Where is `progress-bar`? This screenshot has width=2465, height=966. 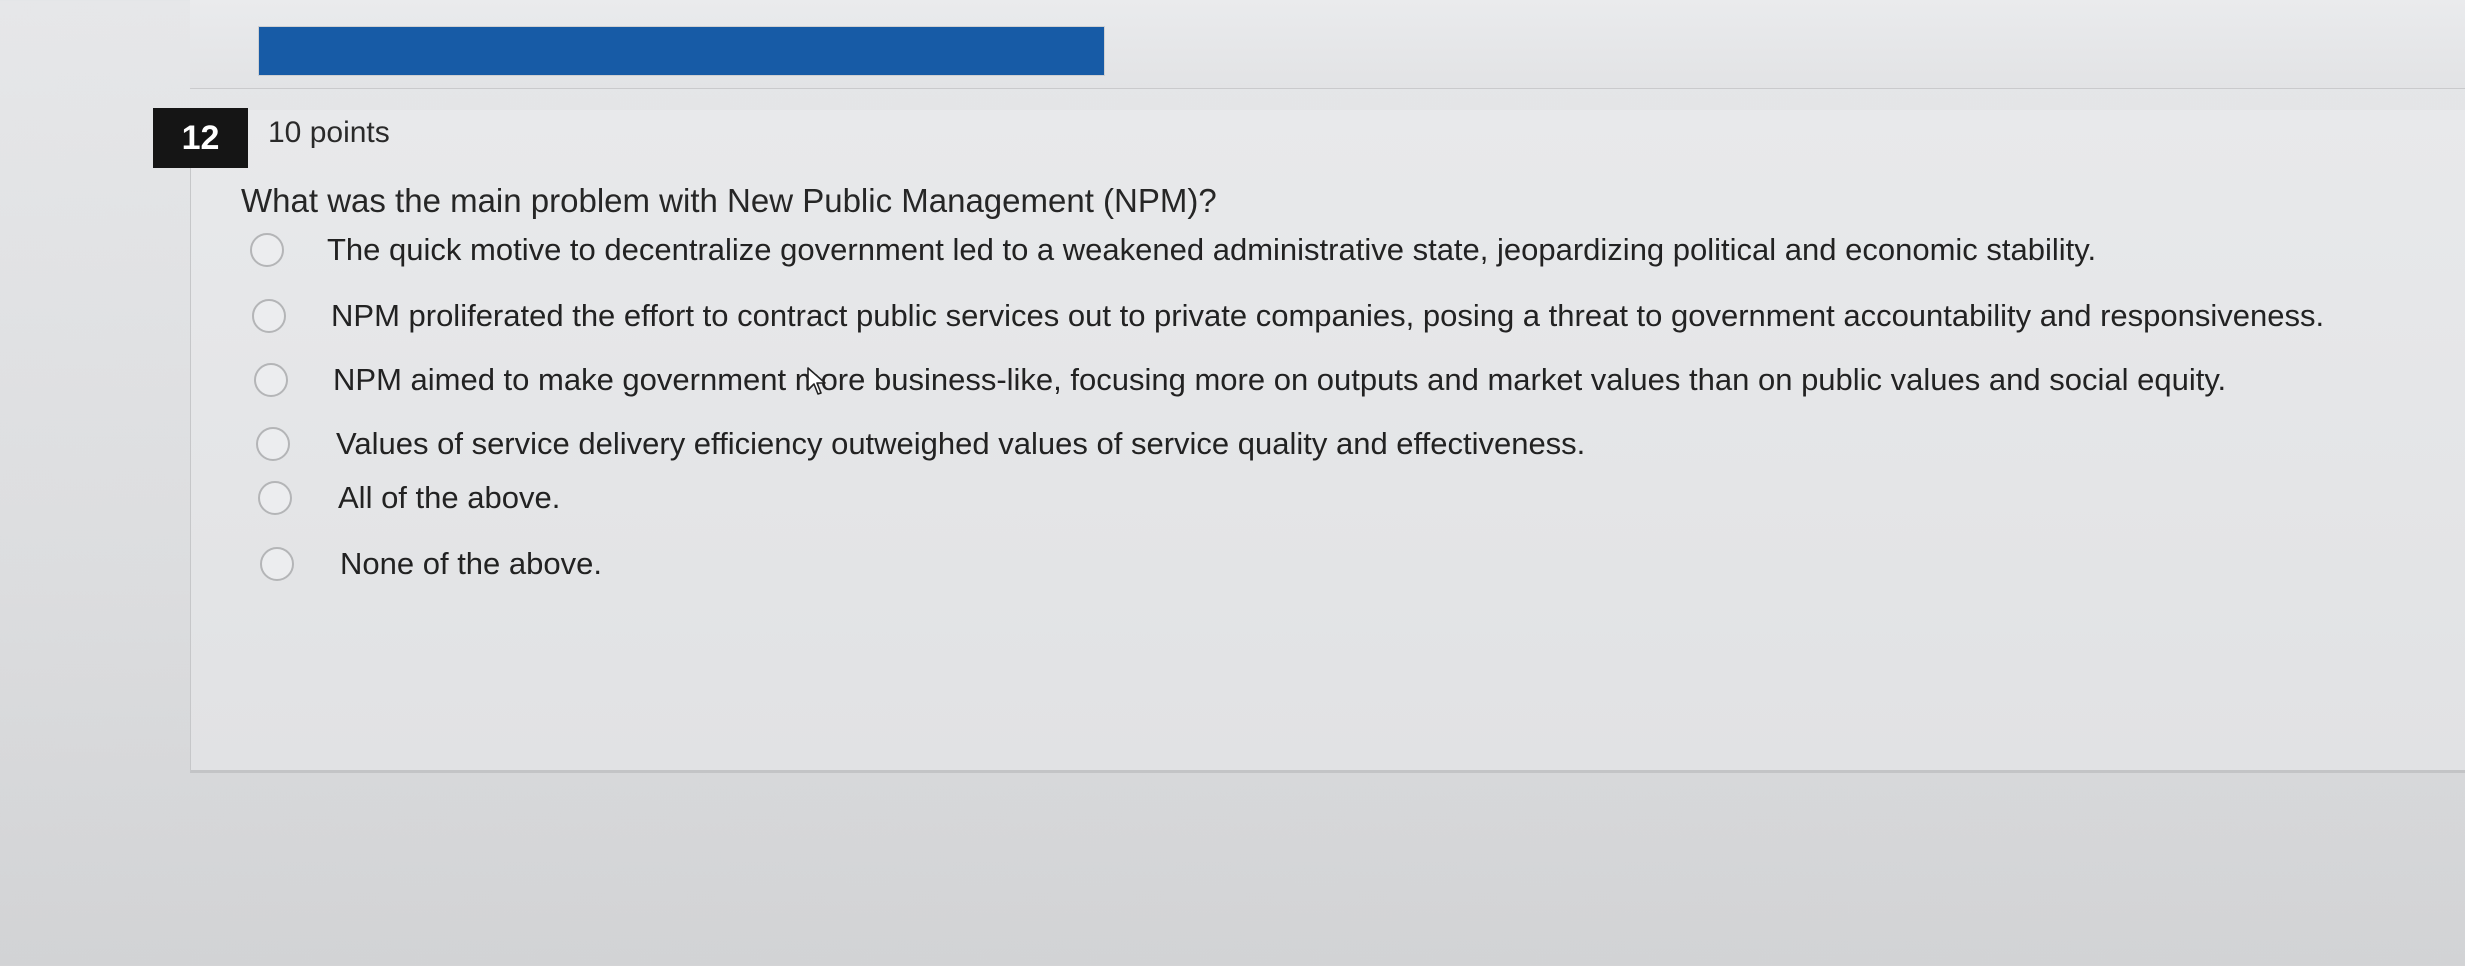
progress-bar is located at coordinates (681, 51).